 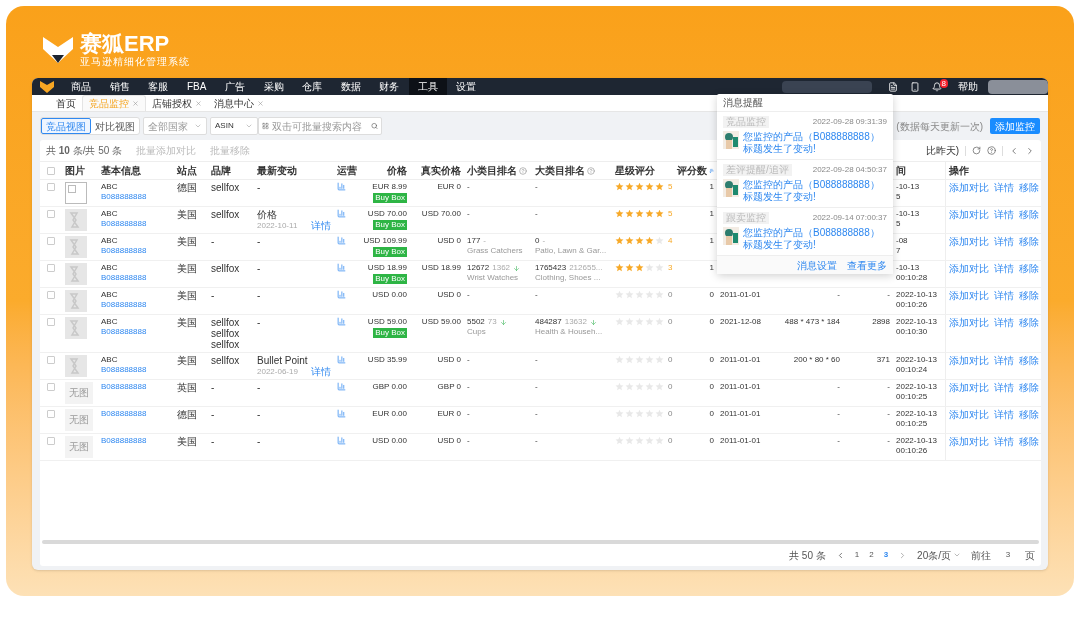 What do you see at coordinates (273, 86) in the screenshot?
I see `nav-tab: 采购` at bounding box center [273, 86].